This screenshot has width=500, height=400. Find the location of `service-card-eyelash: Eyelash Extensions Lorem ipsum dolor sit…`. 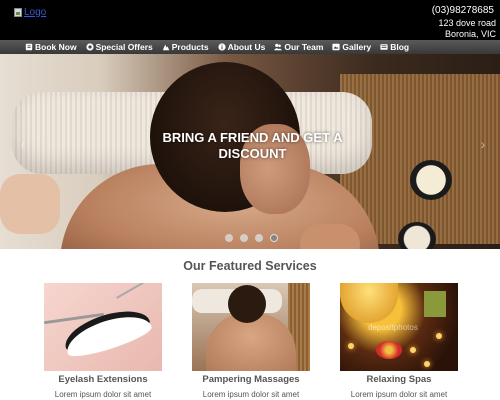

service-card-eyelash: Eyelash Extensions Lorem ipsum dolor sit… is located at coordinates (103, 341).